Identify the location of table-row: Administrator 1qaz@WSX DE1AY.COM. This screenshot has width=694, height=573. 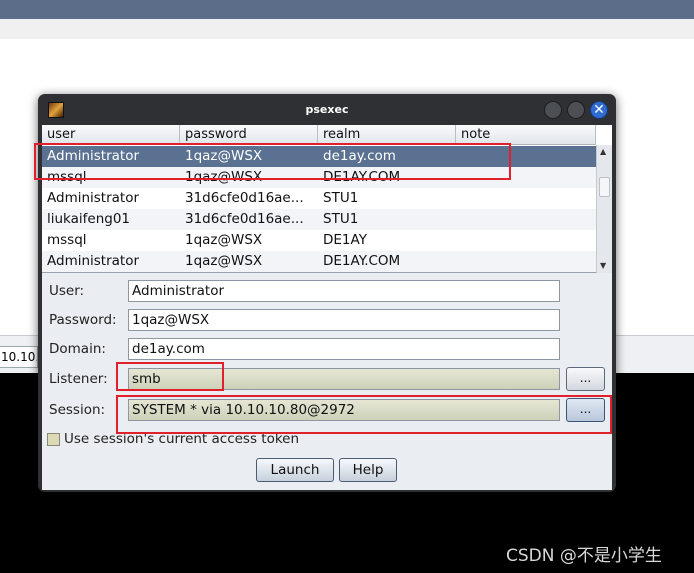
(319, 261).